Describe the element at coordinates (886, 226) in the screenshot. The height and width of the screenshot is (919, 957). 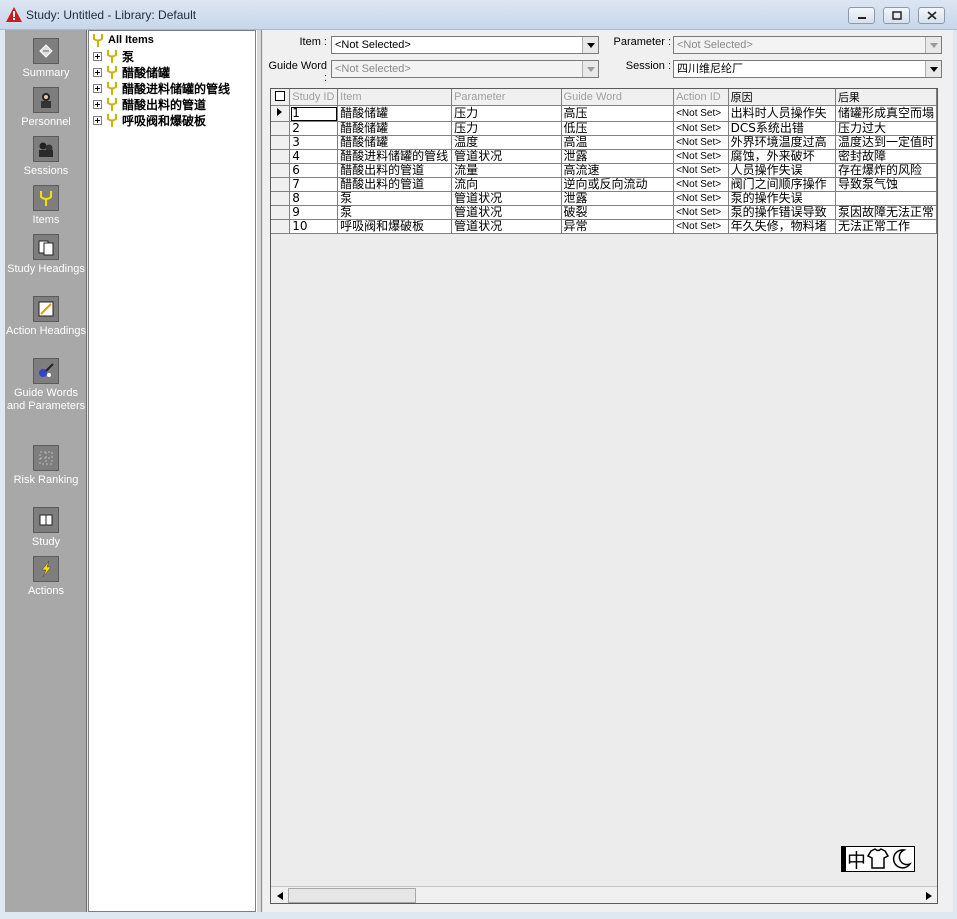
I see `cell-consequence: 无法正常工作` at that location.